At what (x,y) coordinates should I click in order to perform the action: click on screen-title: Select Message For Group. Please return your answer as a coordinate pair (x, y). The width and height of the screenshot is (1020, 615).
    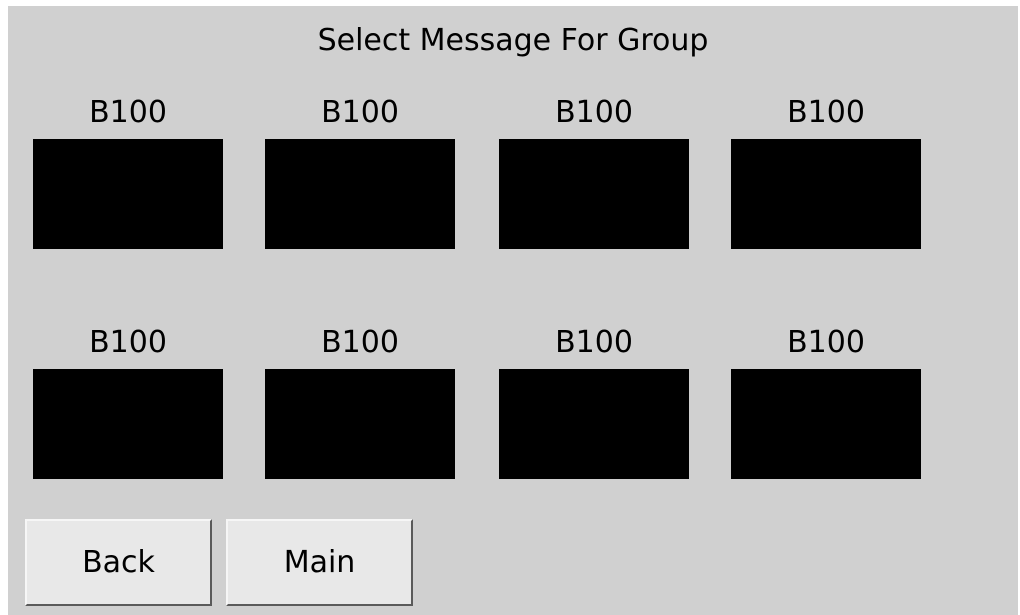
    Looking at the image, I should click on (513, 40).